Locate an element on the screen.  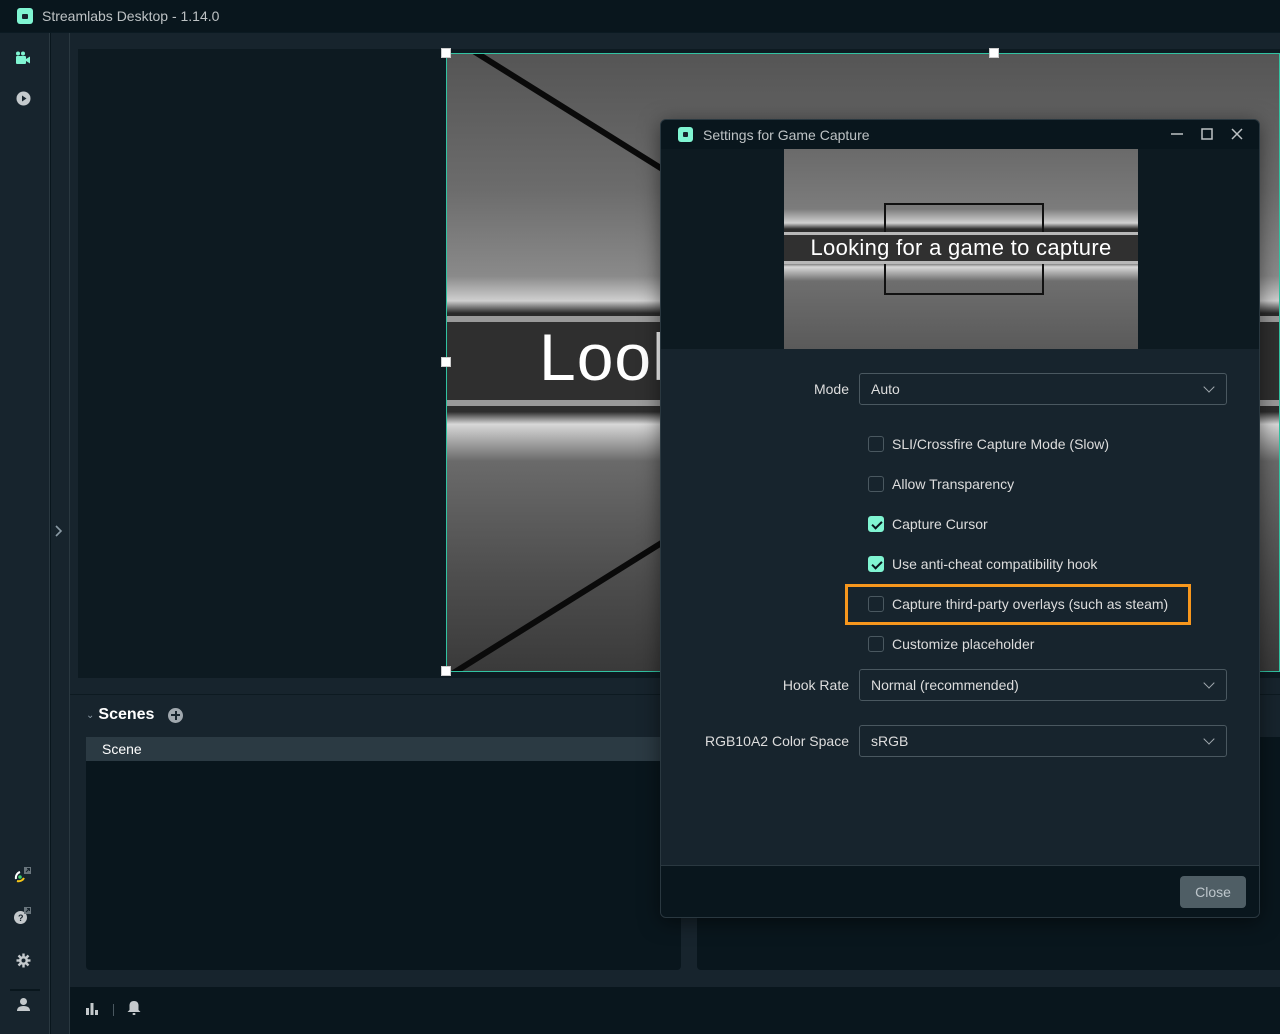
gear-icon is located at coordinates (23, 960).